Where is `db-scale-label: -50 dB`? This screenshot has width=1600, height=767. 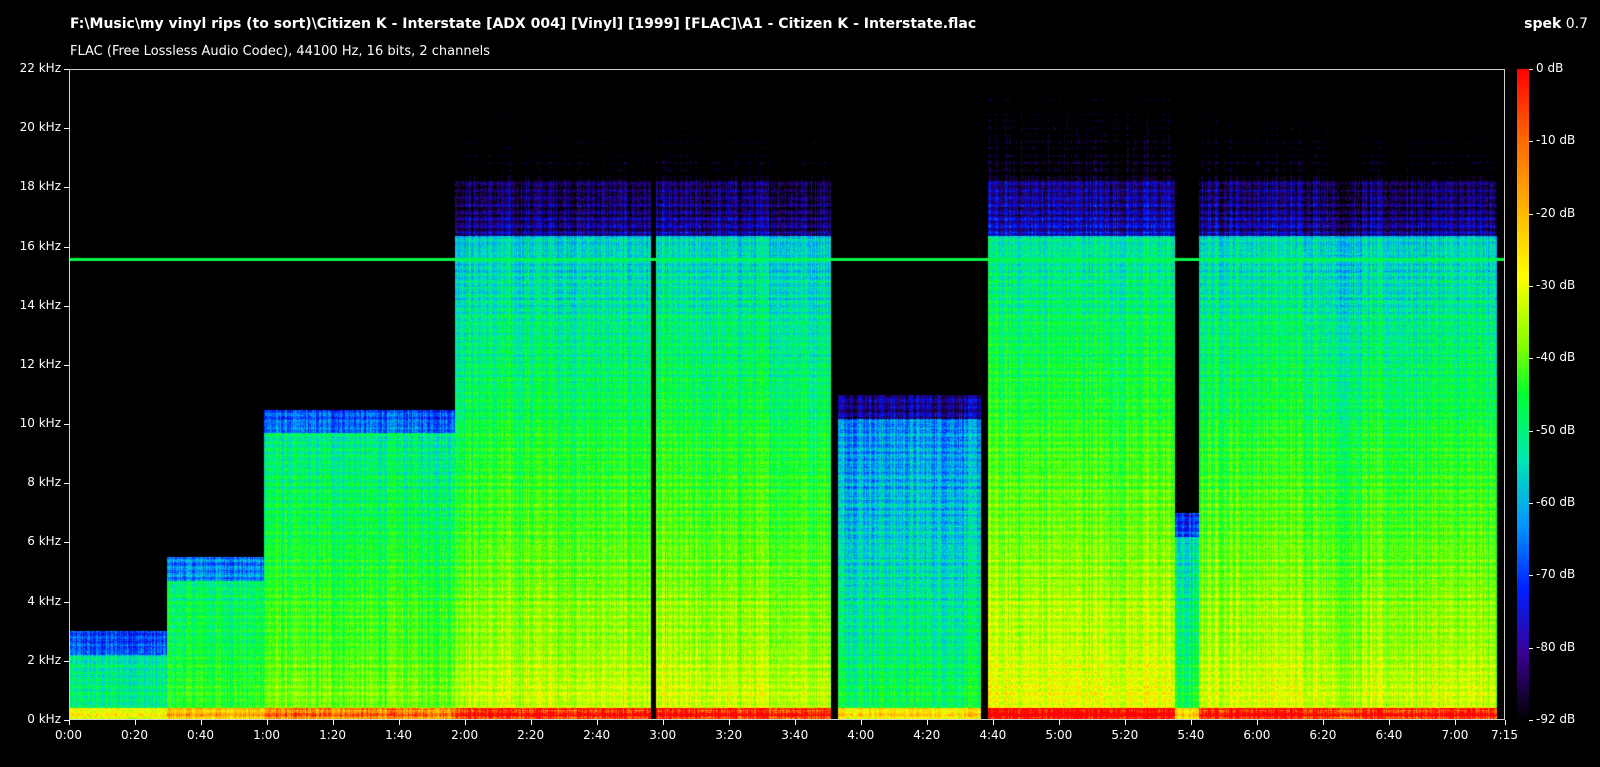
db-scale-label: -50 dB is located at coordinates (1556, 429).